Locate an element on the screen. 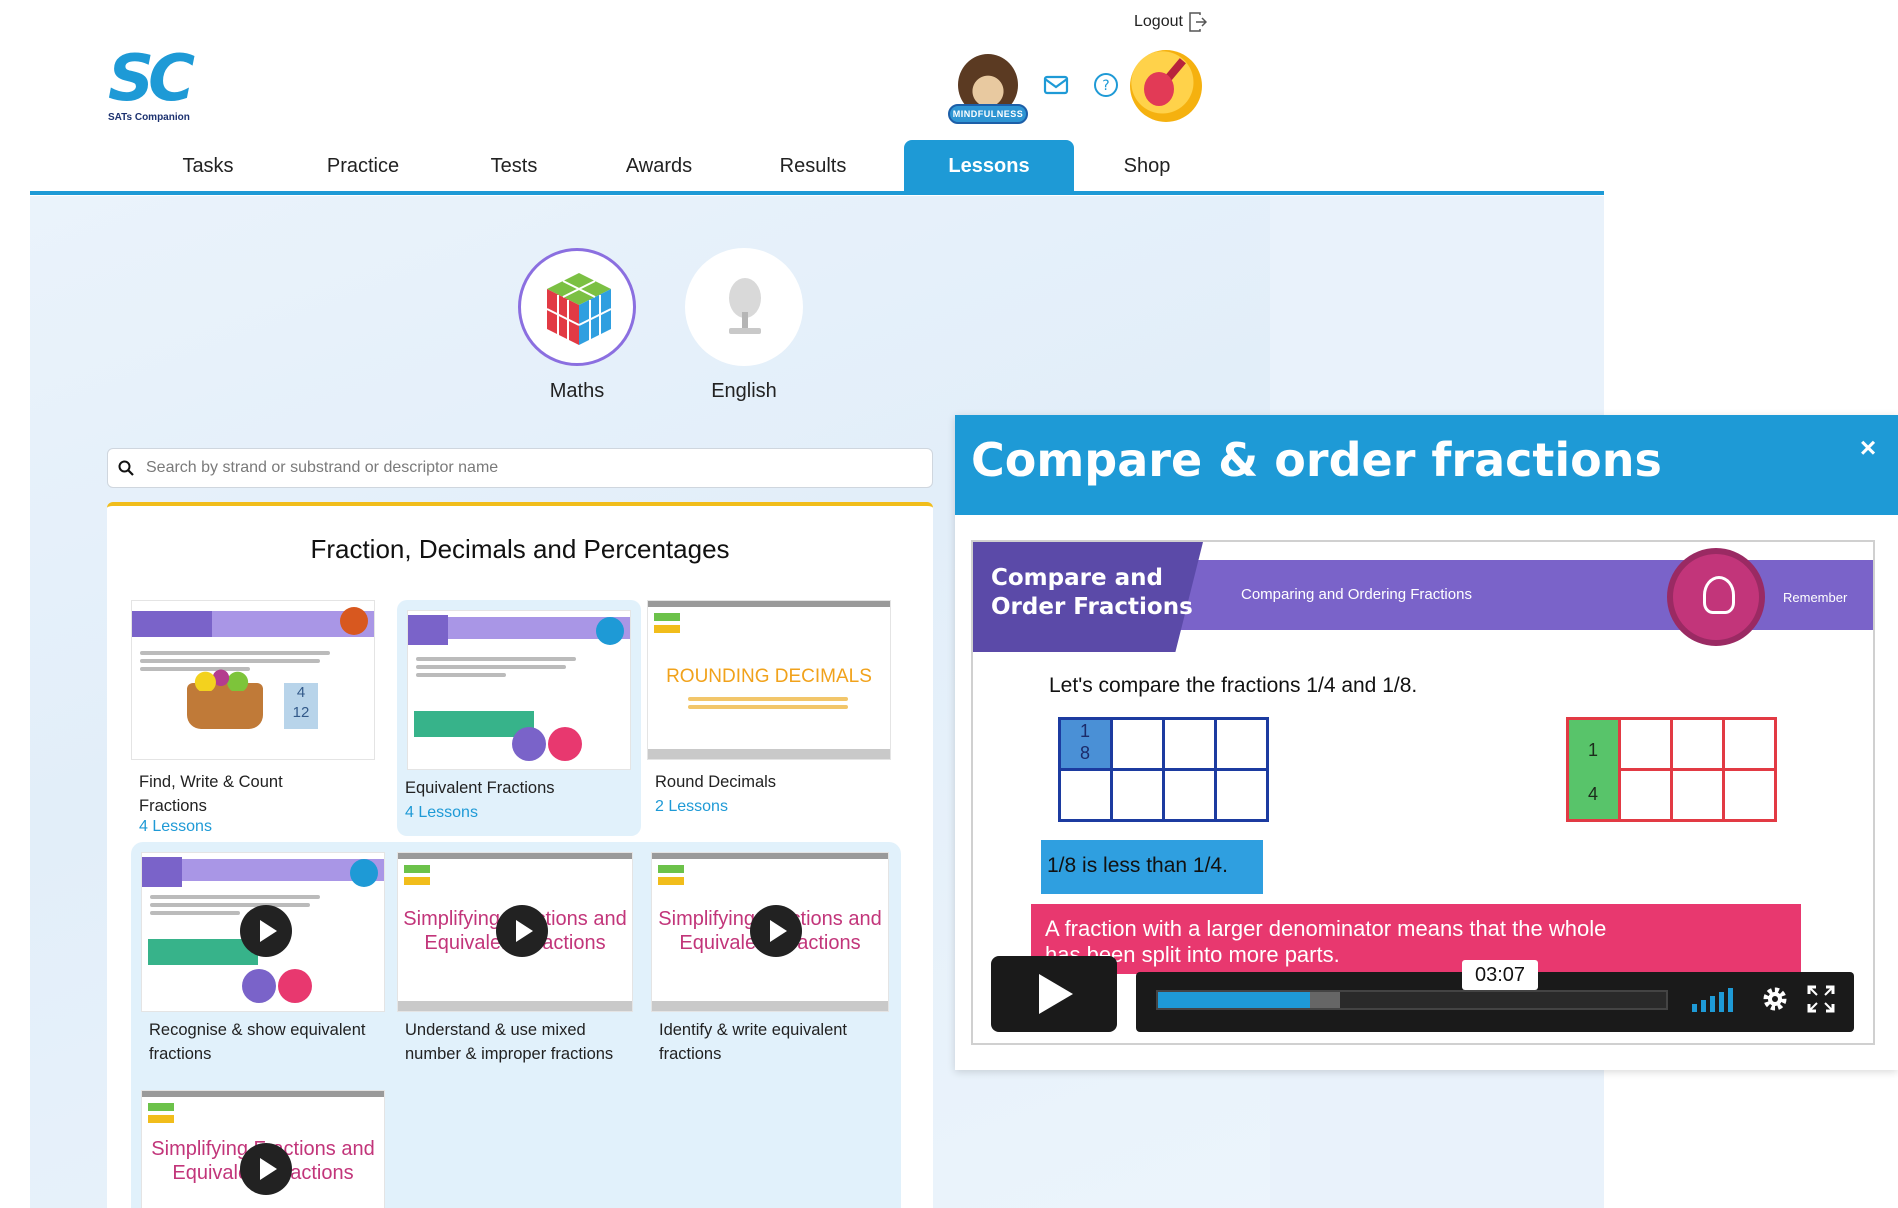 The height and width of the screenshot is (1208, 1898). tab-awards: Awards is located at coordinates (659, 165).